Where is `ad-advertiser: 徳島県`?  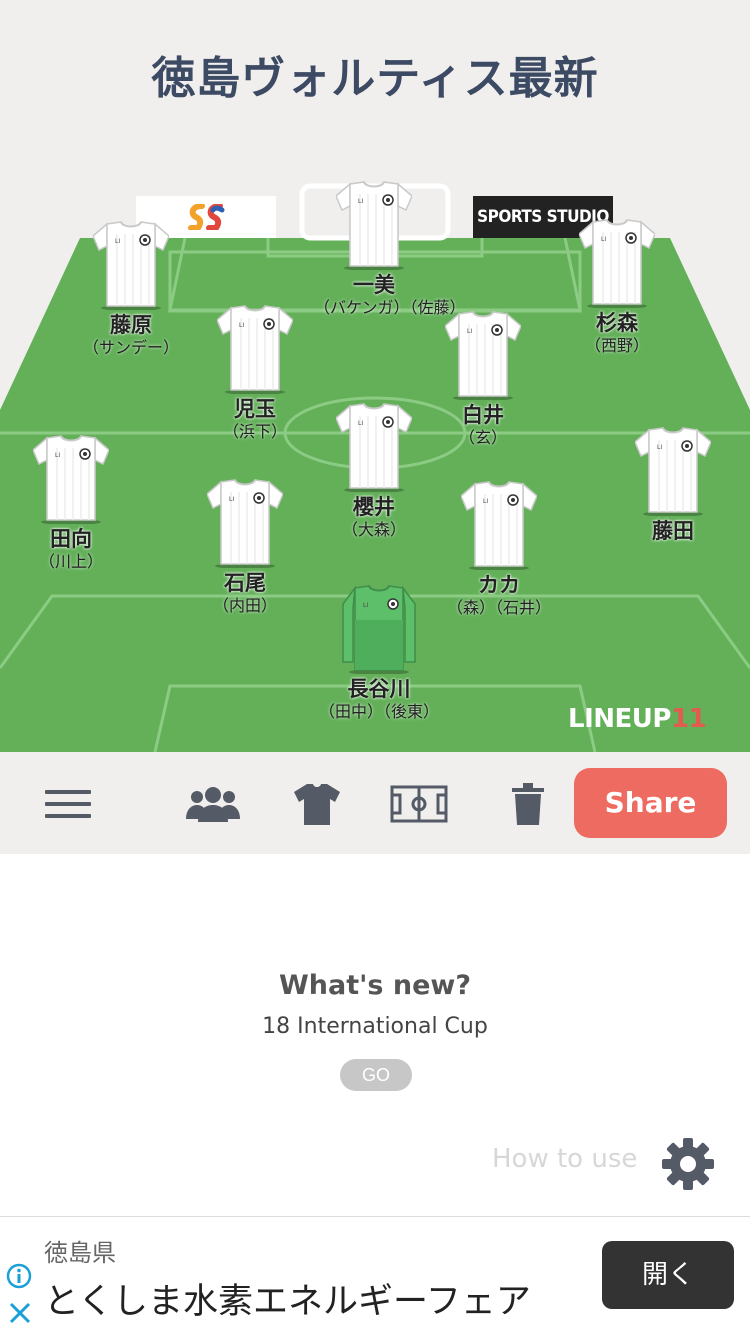 ad-advertiser: 徳島県 is located at coordinates (80, 1253).